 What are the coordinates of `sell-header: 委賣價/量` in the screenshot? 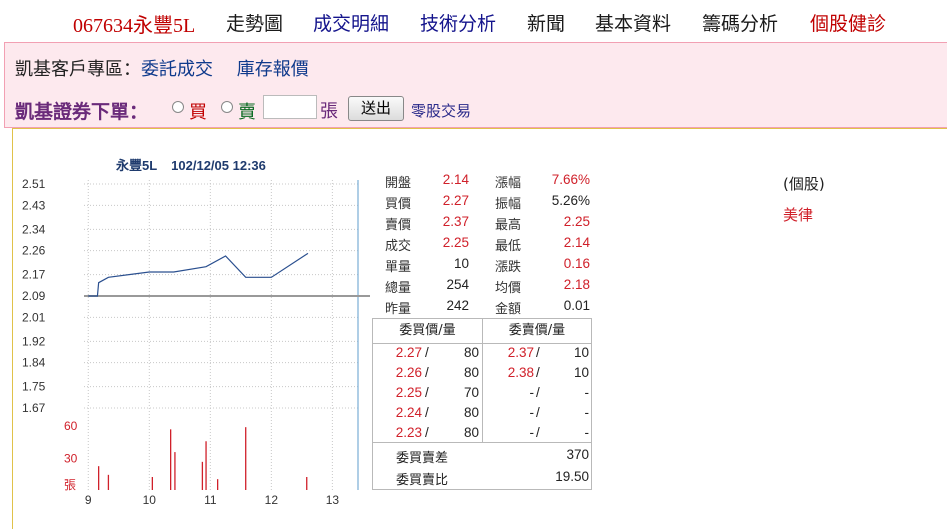 It's located at (537, 330).